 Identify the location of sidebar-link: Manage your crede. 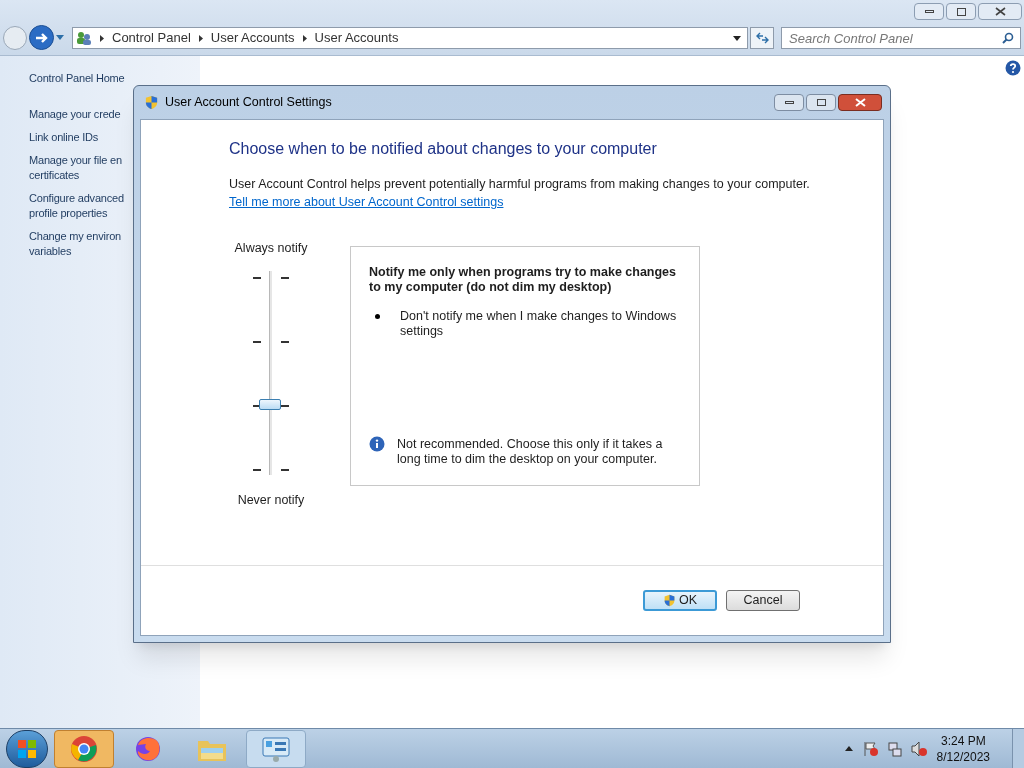
(75, 114).